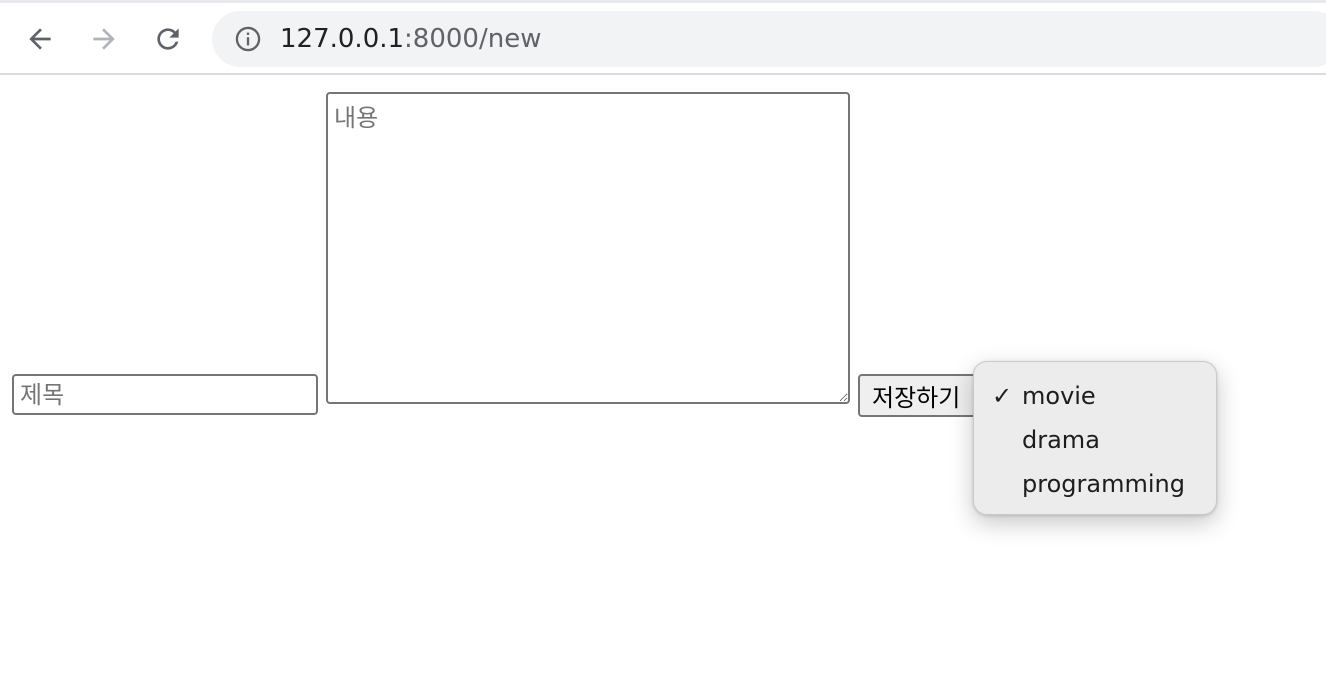  I want to click on option-label: drama, so click(1061, 440).